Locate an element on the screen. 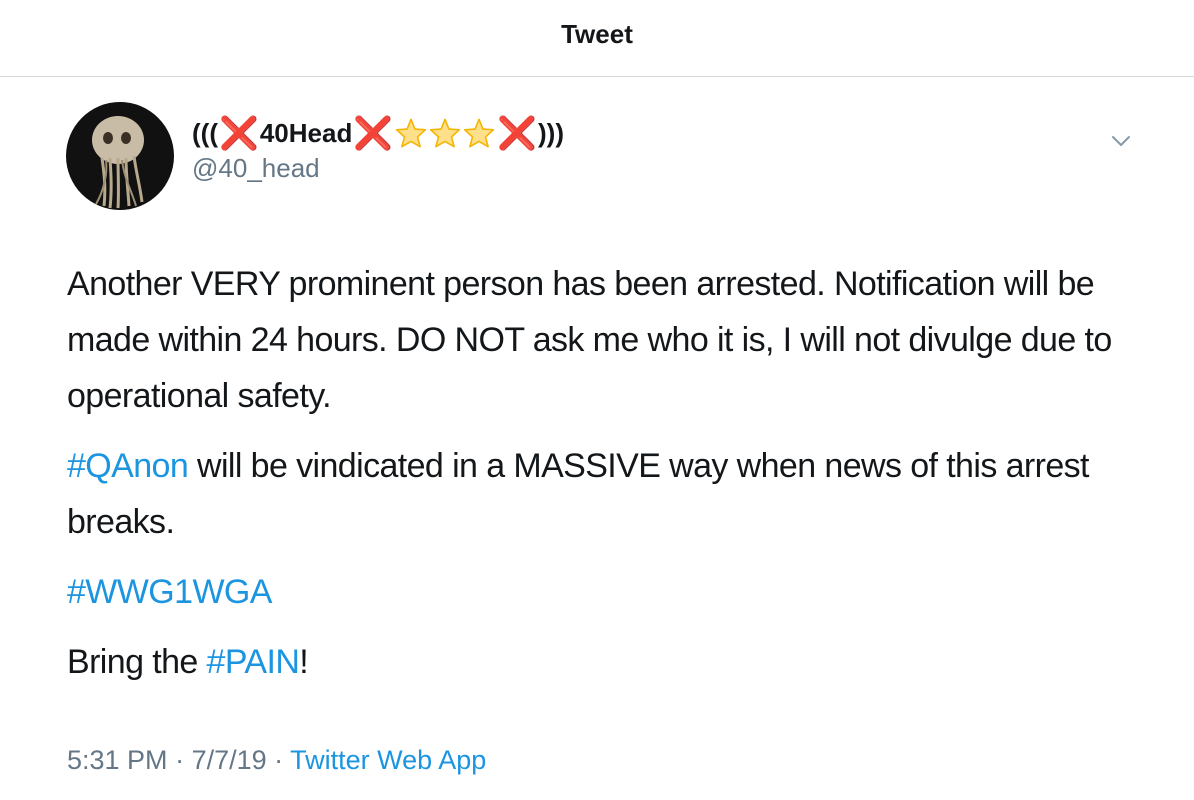  page-title: Tweet is located at coordinates (597, 33).